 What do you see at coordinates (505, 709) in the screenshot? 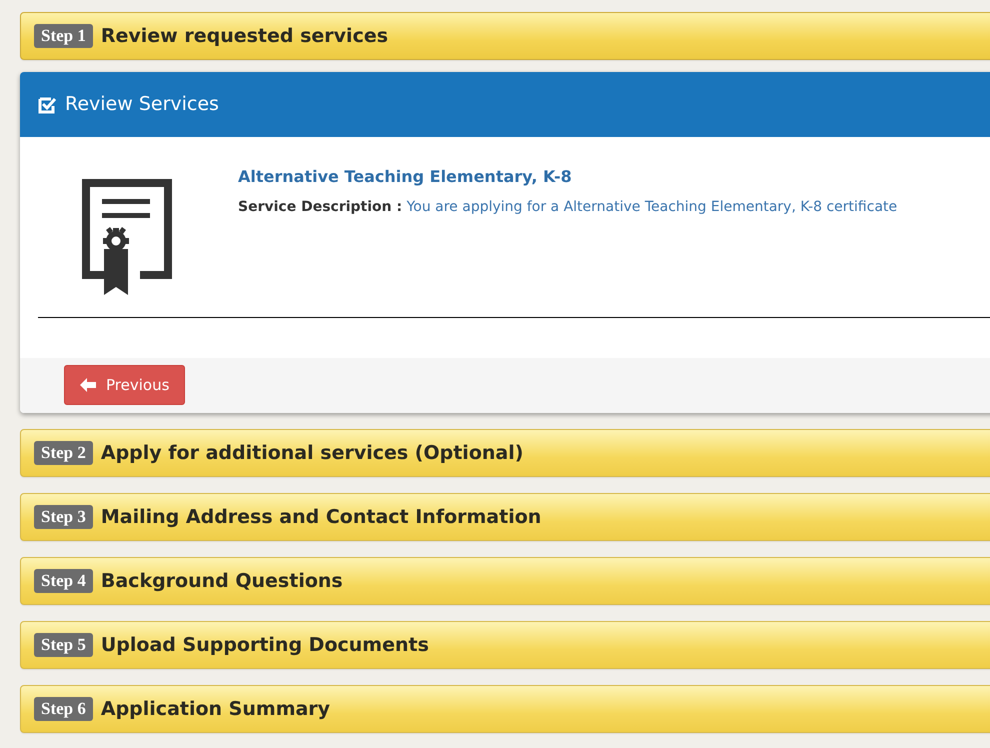
I see `step-header: Step 6 Application Summary` at bounding box center [505, 709].